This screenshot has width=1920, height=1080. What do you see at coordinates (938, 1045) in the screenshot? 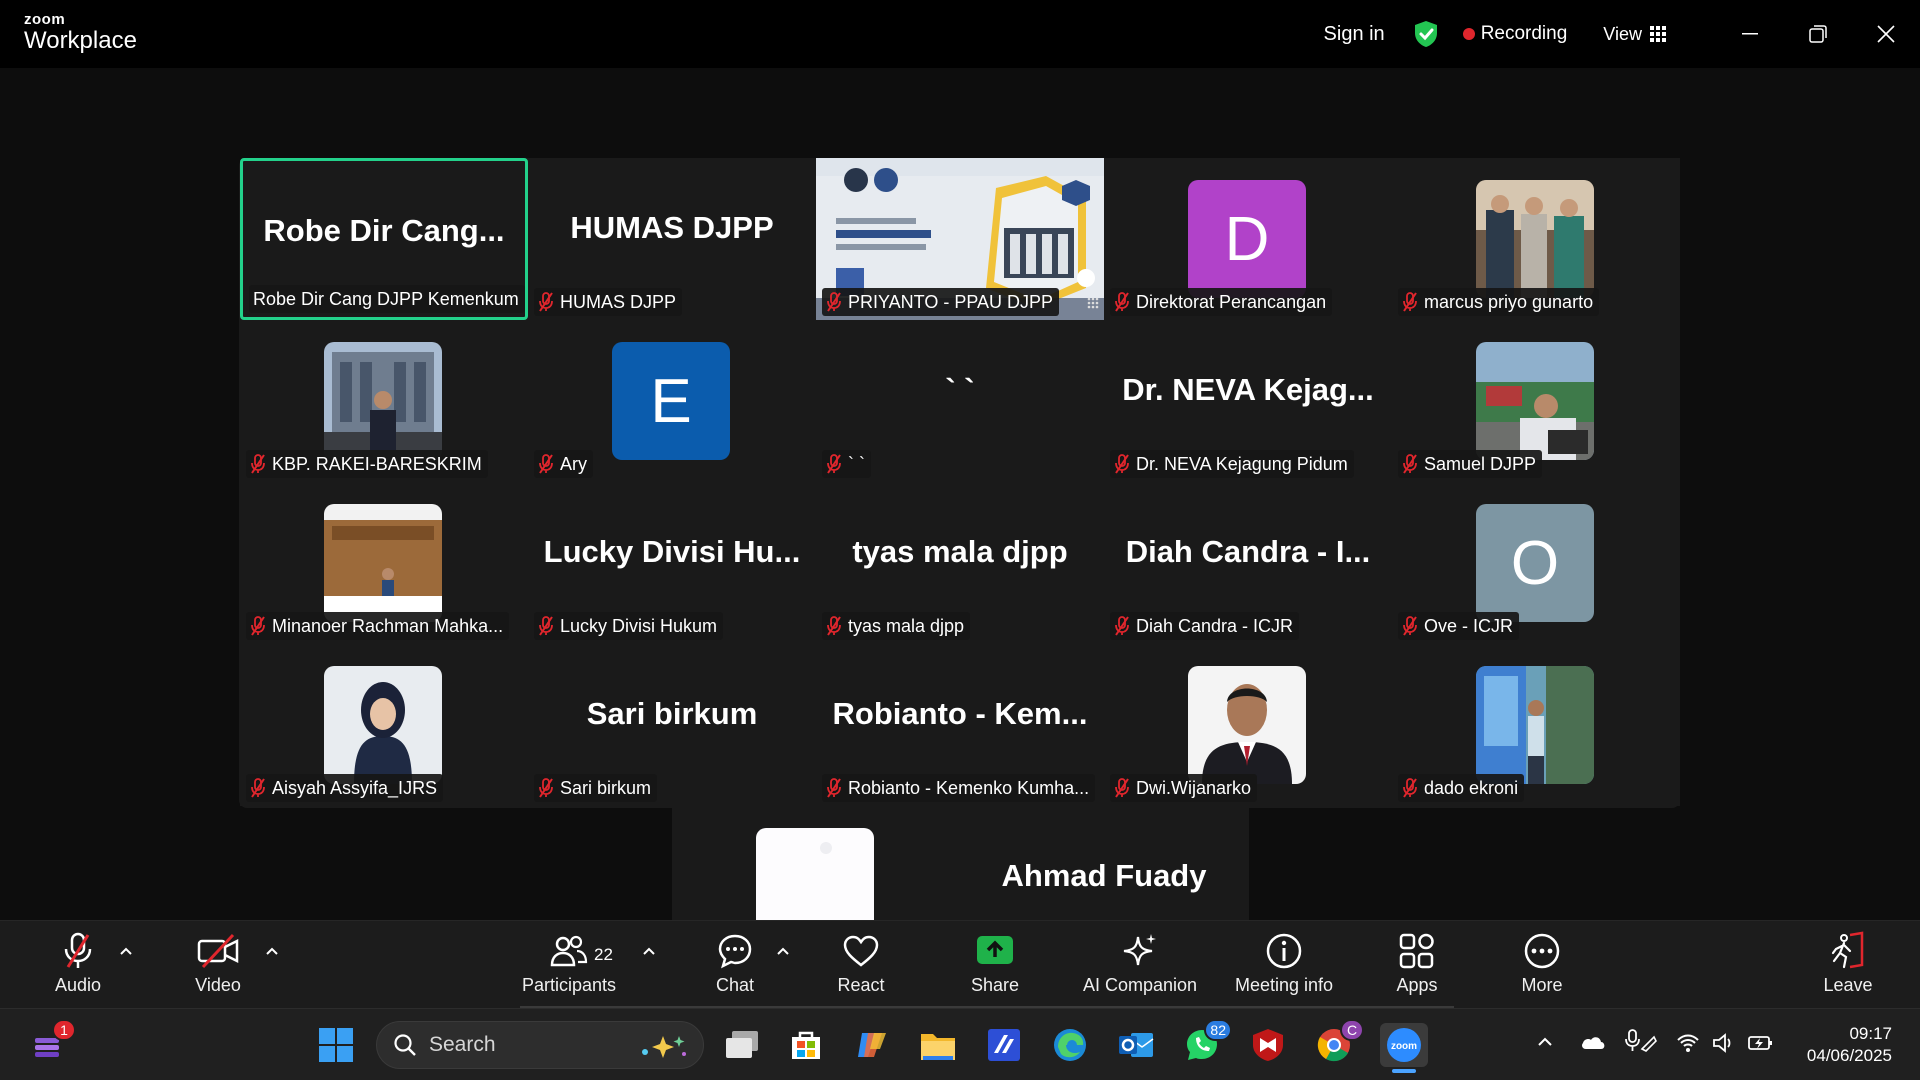
I see `file-explorer-app` at bounding box center [938, 1045].